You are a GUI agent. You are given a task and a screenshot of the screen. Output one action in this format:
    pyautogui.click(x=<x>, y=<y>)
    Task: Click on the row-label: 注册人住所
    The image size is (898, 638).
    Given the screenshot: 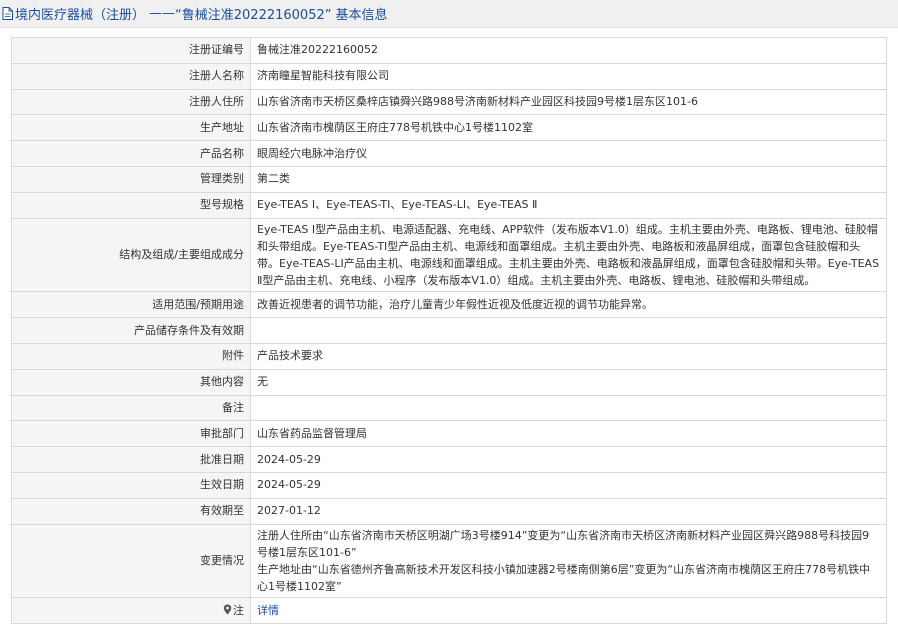 What is the action you would take?
    pyautogui.click(x=131, y=102)
    